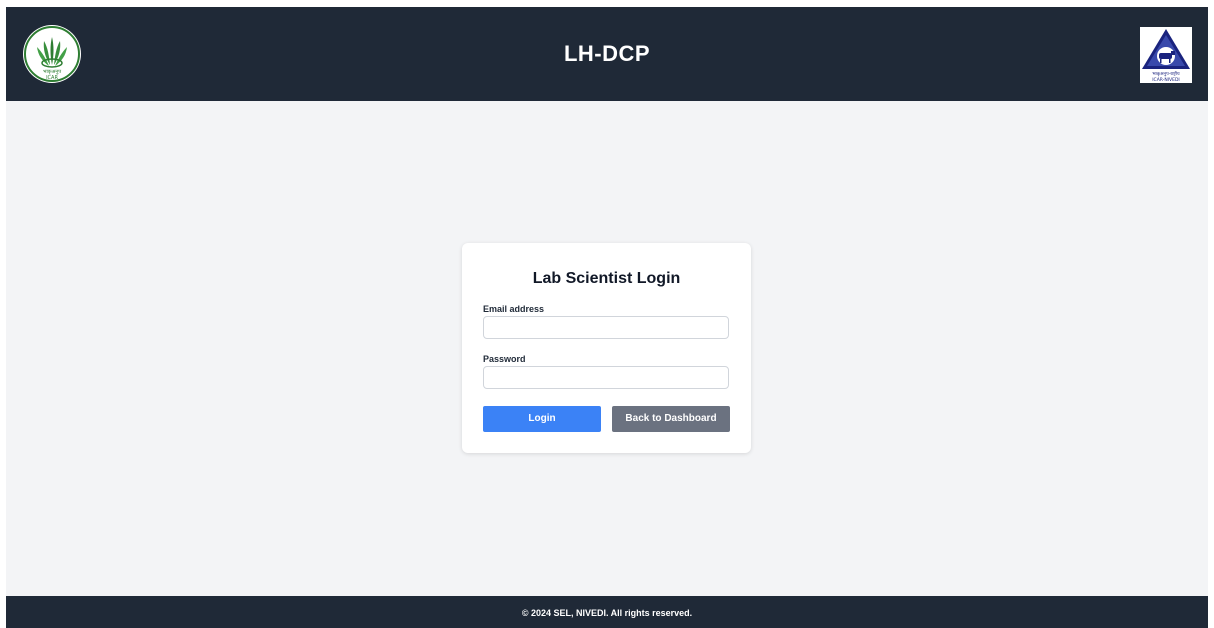 Image resolution: width=1214 pixels, height=628 pixels. I want to click on login-button: Login, so click(542, 419).